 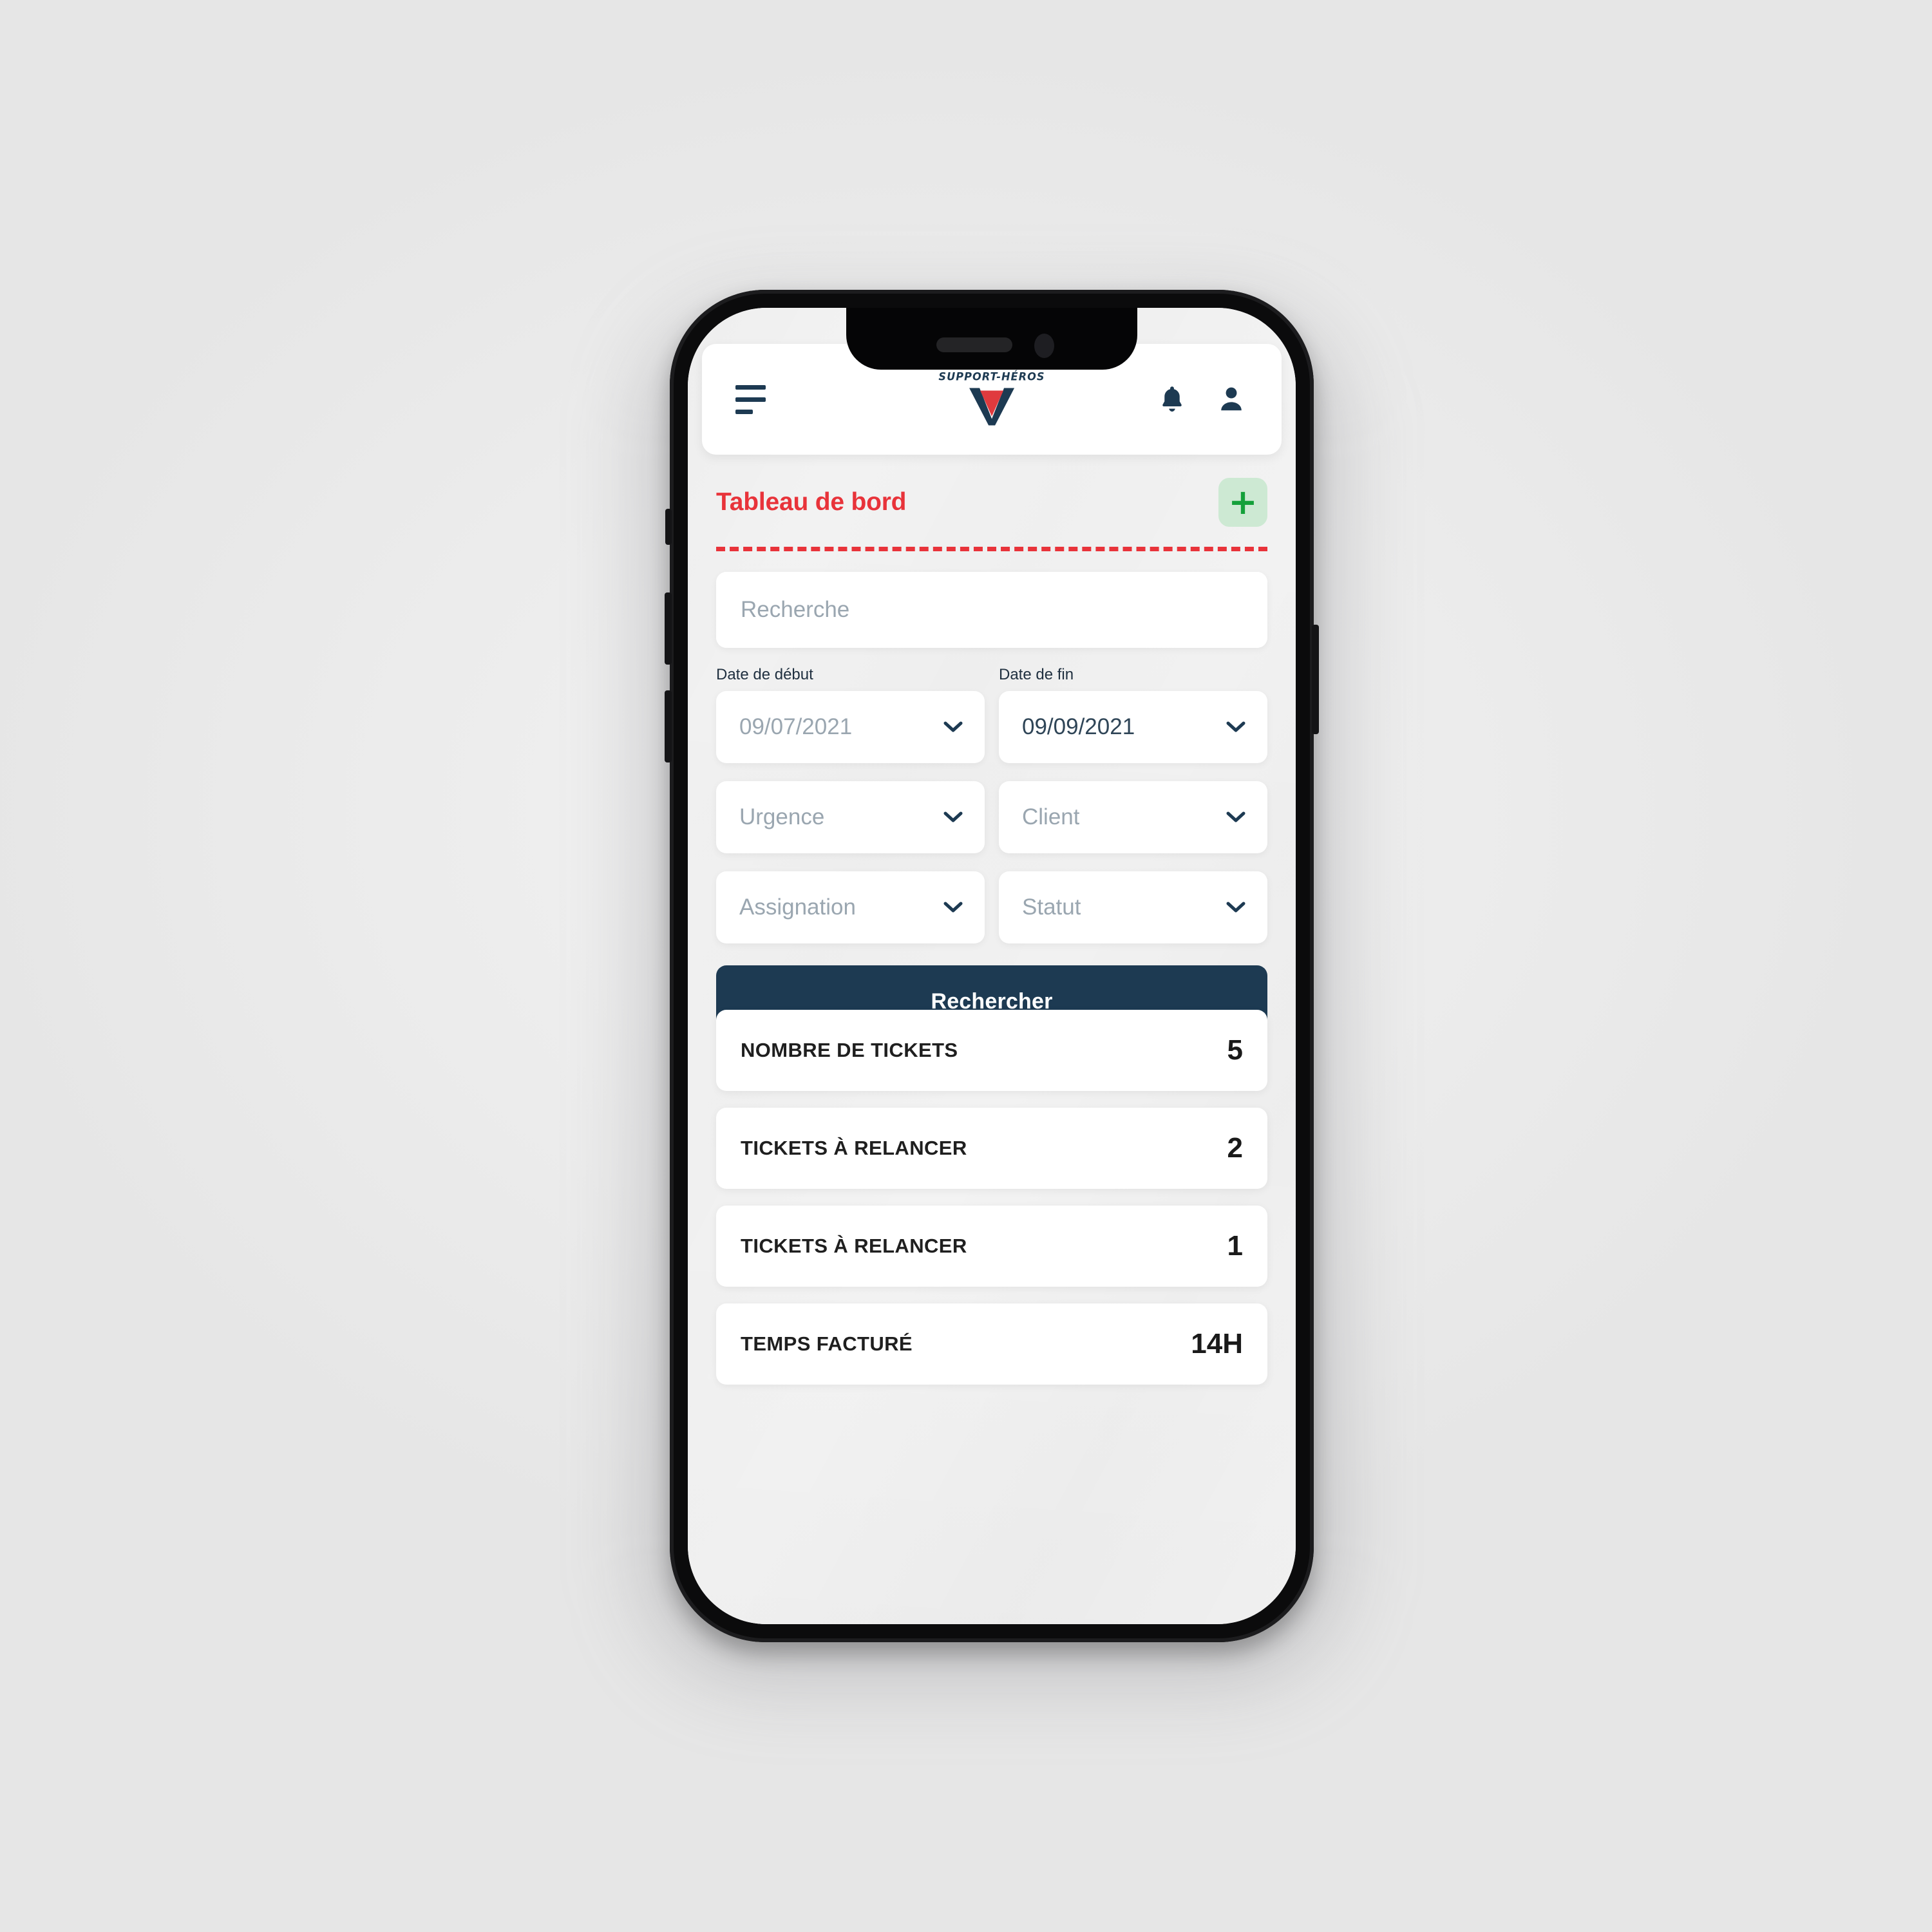 What do you see at coordinates (1172, 399) in the screenshot?
I see `bell-icon` at bounding box center [1172, 399].